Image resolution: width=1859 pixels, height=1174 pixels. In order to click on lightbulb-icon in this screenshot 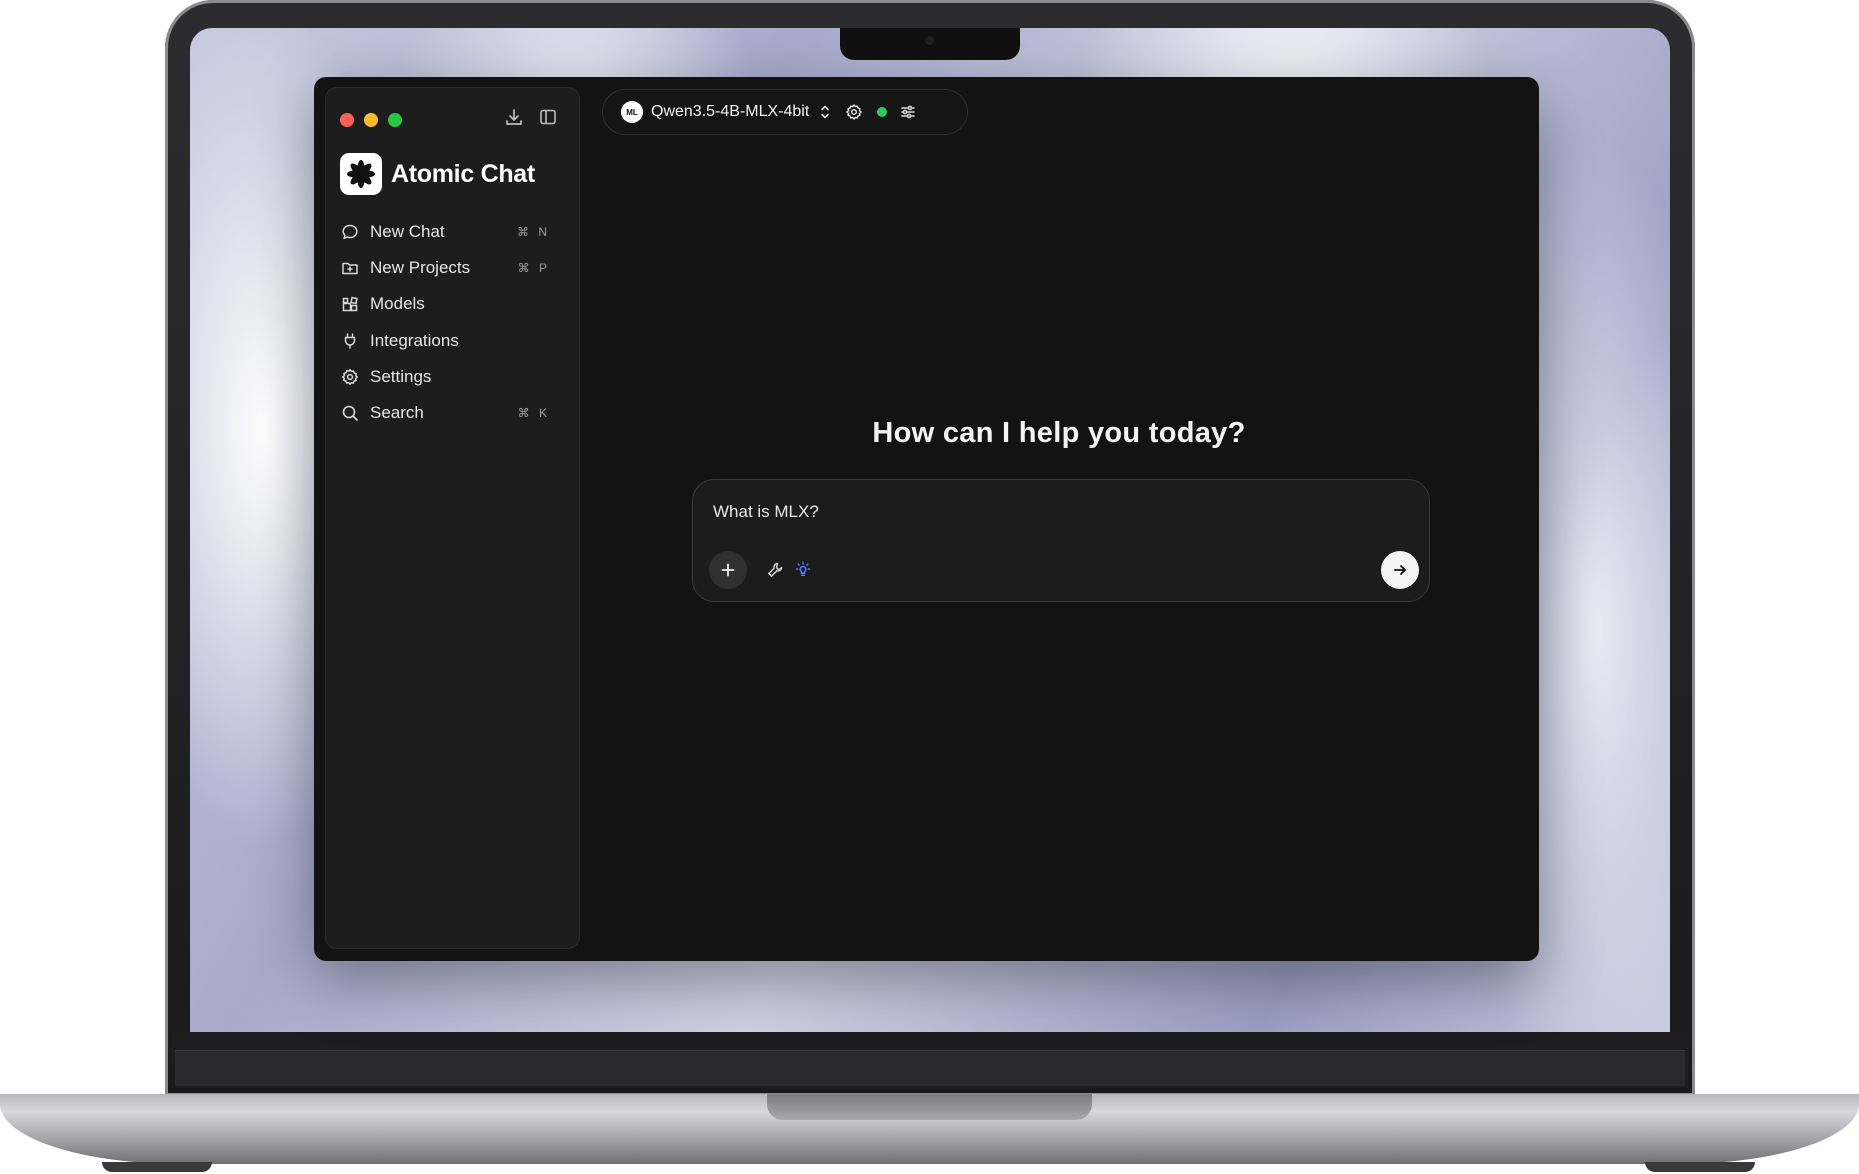, I will do `click(803, 570)`.